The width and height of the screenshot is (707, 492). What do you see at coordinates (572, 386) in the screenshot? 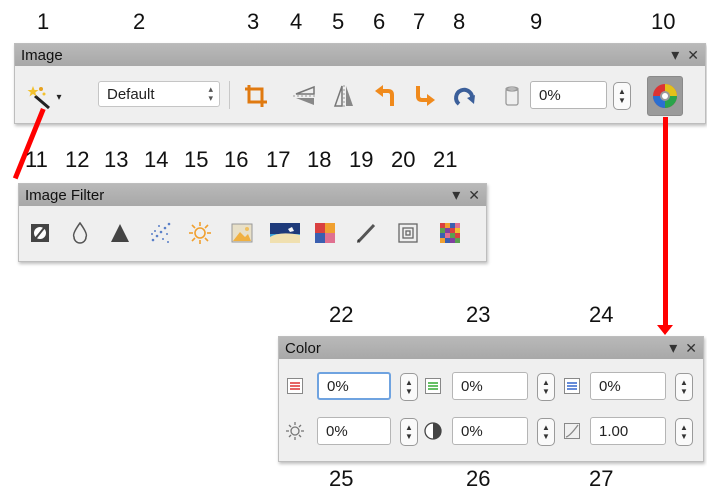
I see `blue-channel-icon` at bounding box center [572, 386].